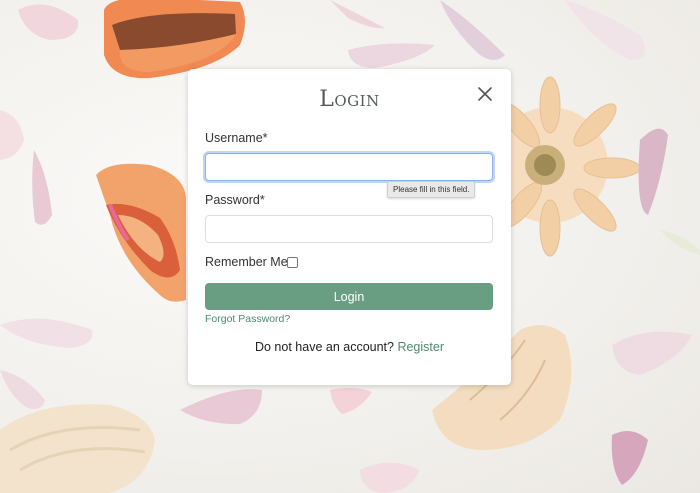 The image size is (700, 493). I want to click on forgot-password-link: Forgot Password?, so click(247, 319).